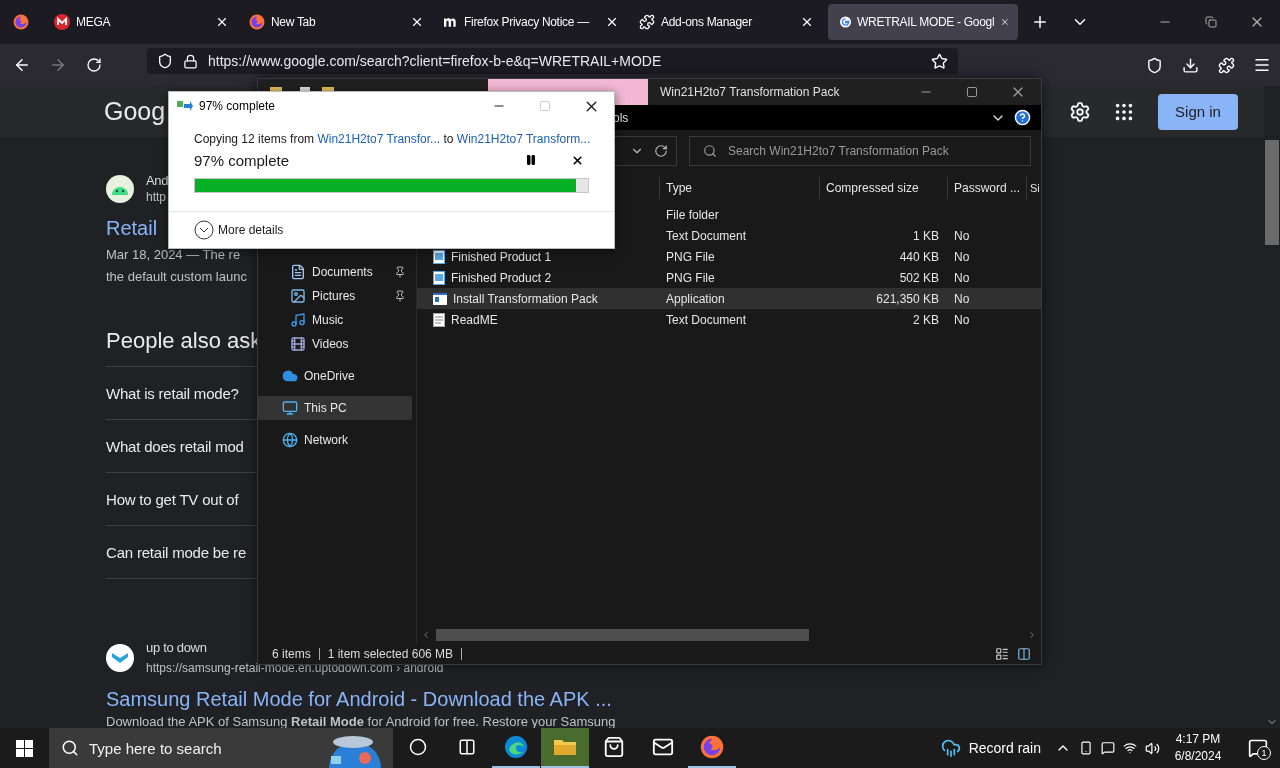 The width and height of the screenshot is (1280, 768). I want to click on file-row: Install Transformation Pack Application 621,350 KB No, so click(729, 298).